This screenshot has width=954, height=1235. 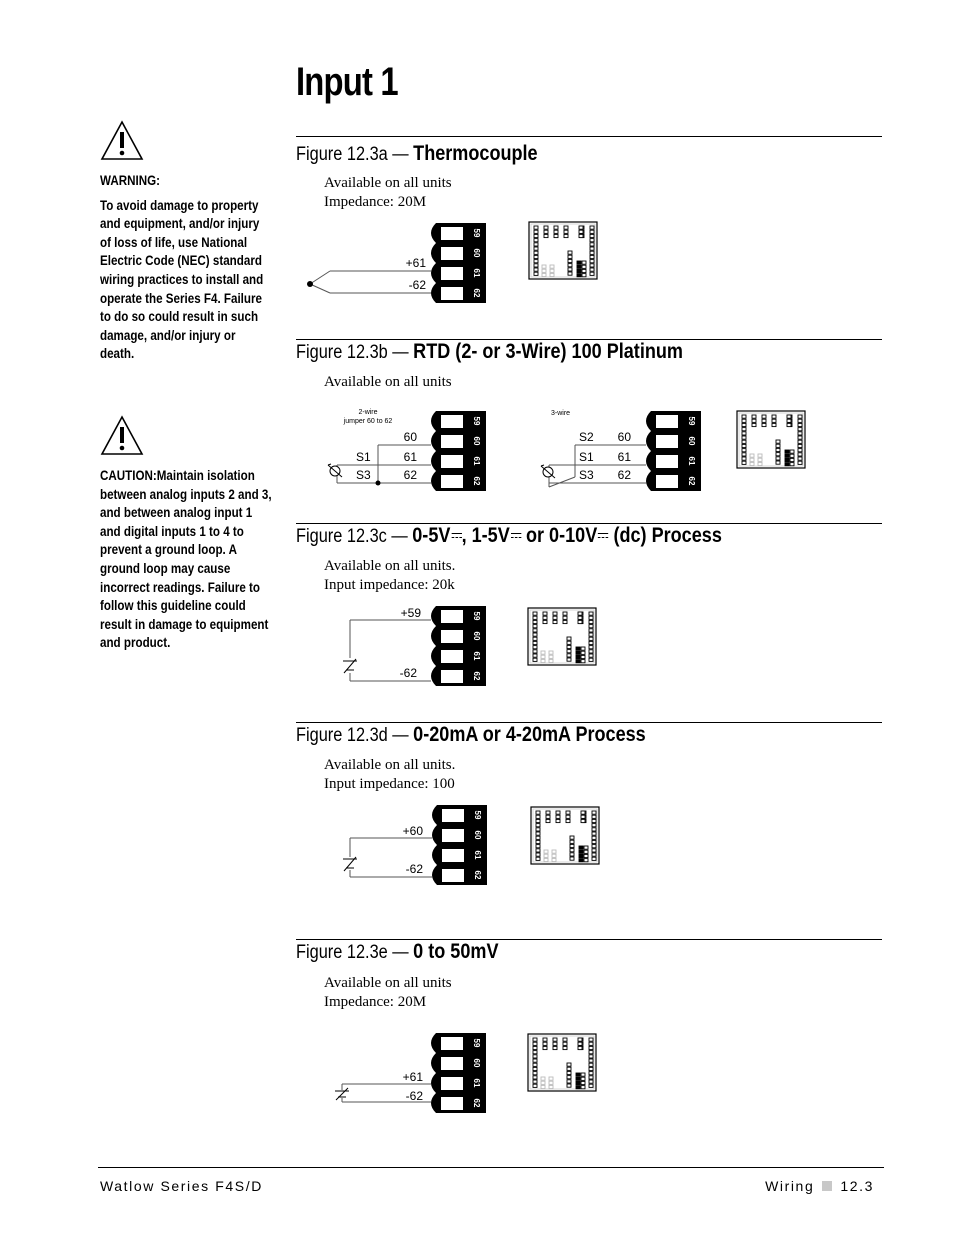 I want to click on figure-title: Figure 12.3d — 0-20mA or 4-20mA Process, so click(x=471, y=735).